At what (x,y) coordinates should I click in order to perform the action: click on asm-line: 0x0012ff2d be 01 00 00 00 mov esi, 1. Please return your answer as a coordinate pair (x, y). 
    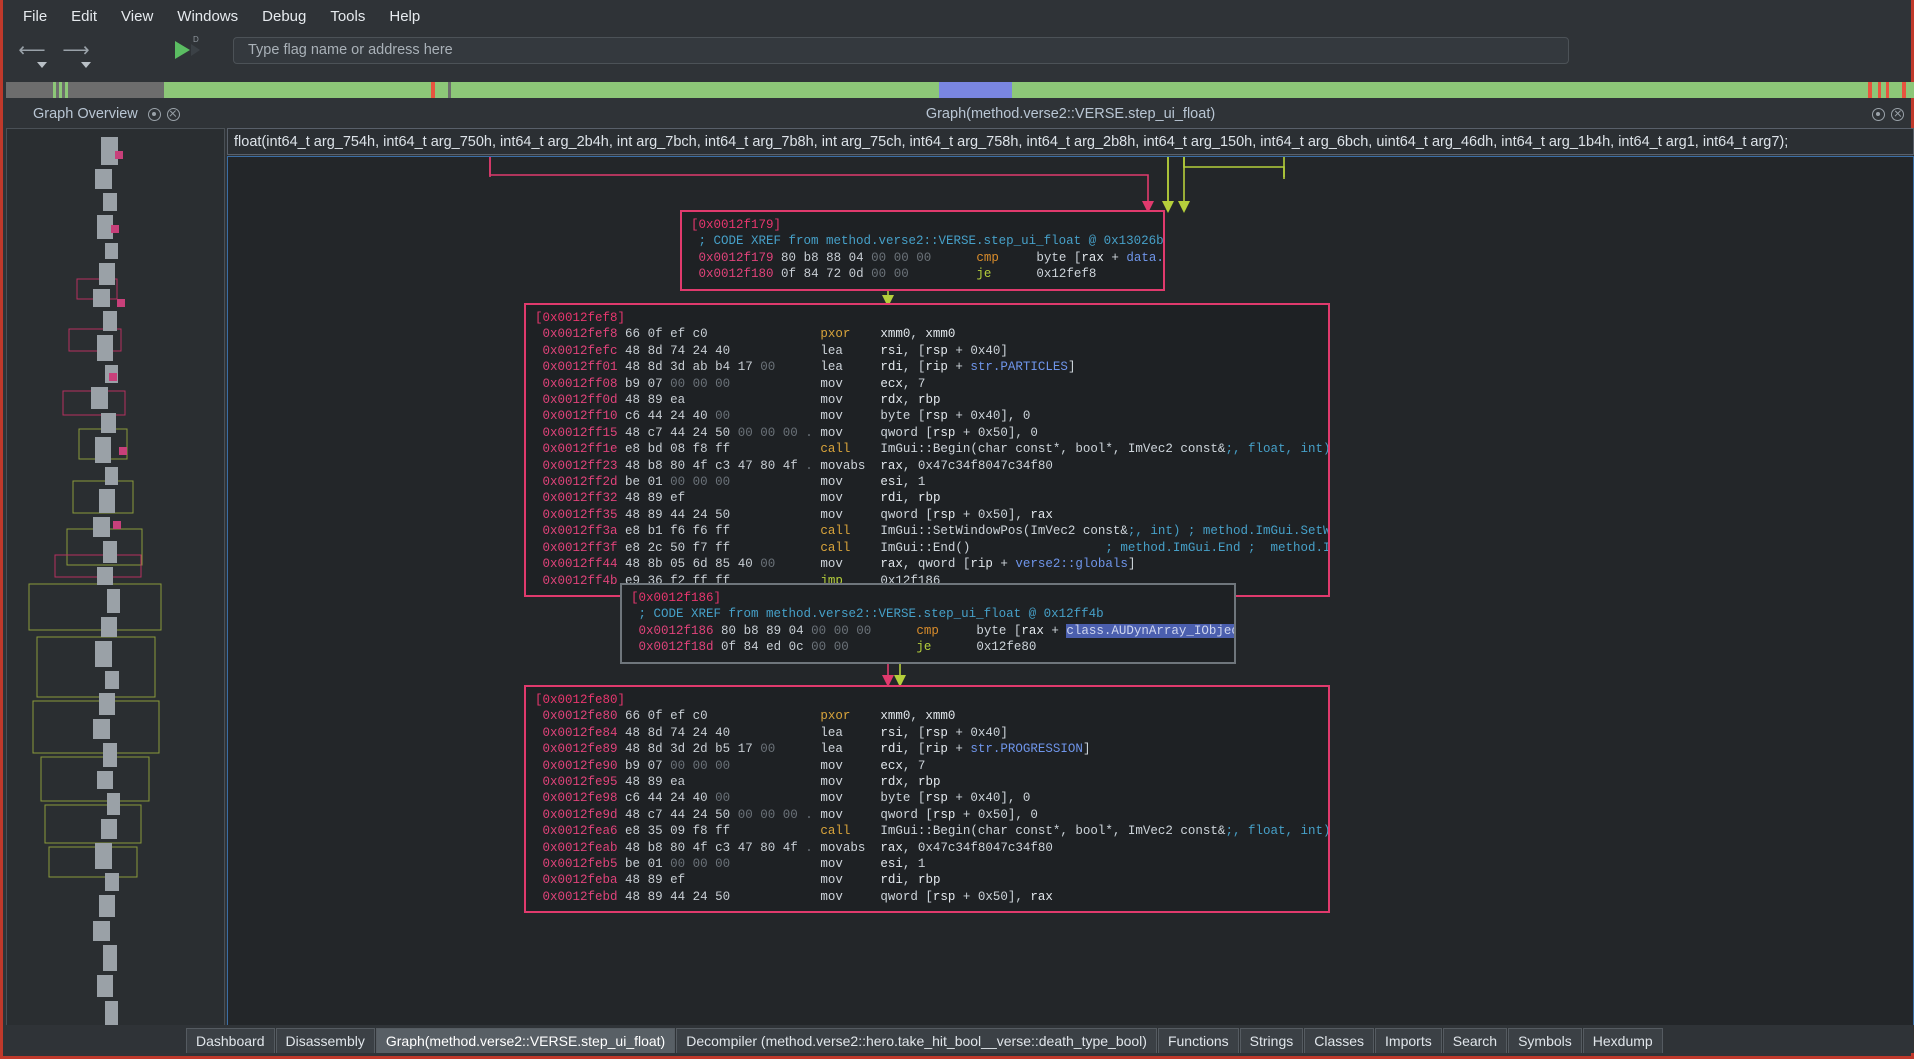
    Looking at the image, I should click on (927, 482).